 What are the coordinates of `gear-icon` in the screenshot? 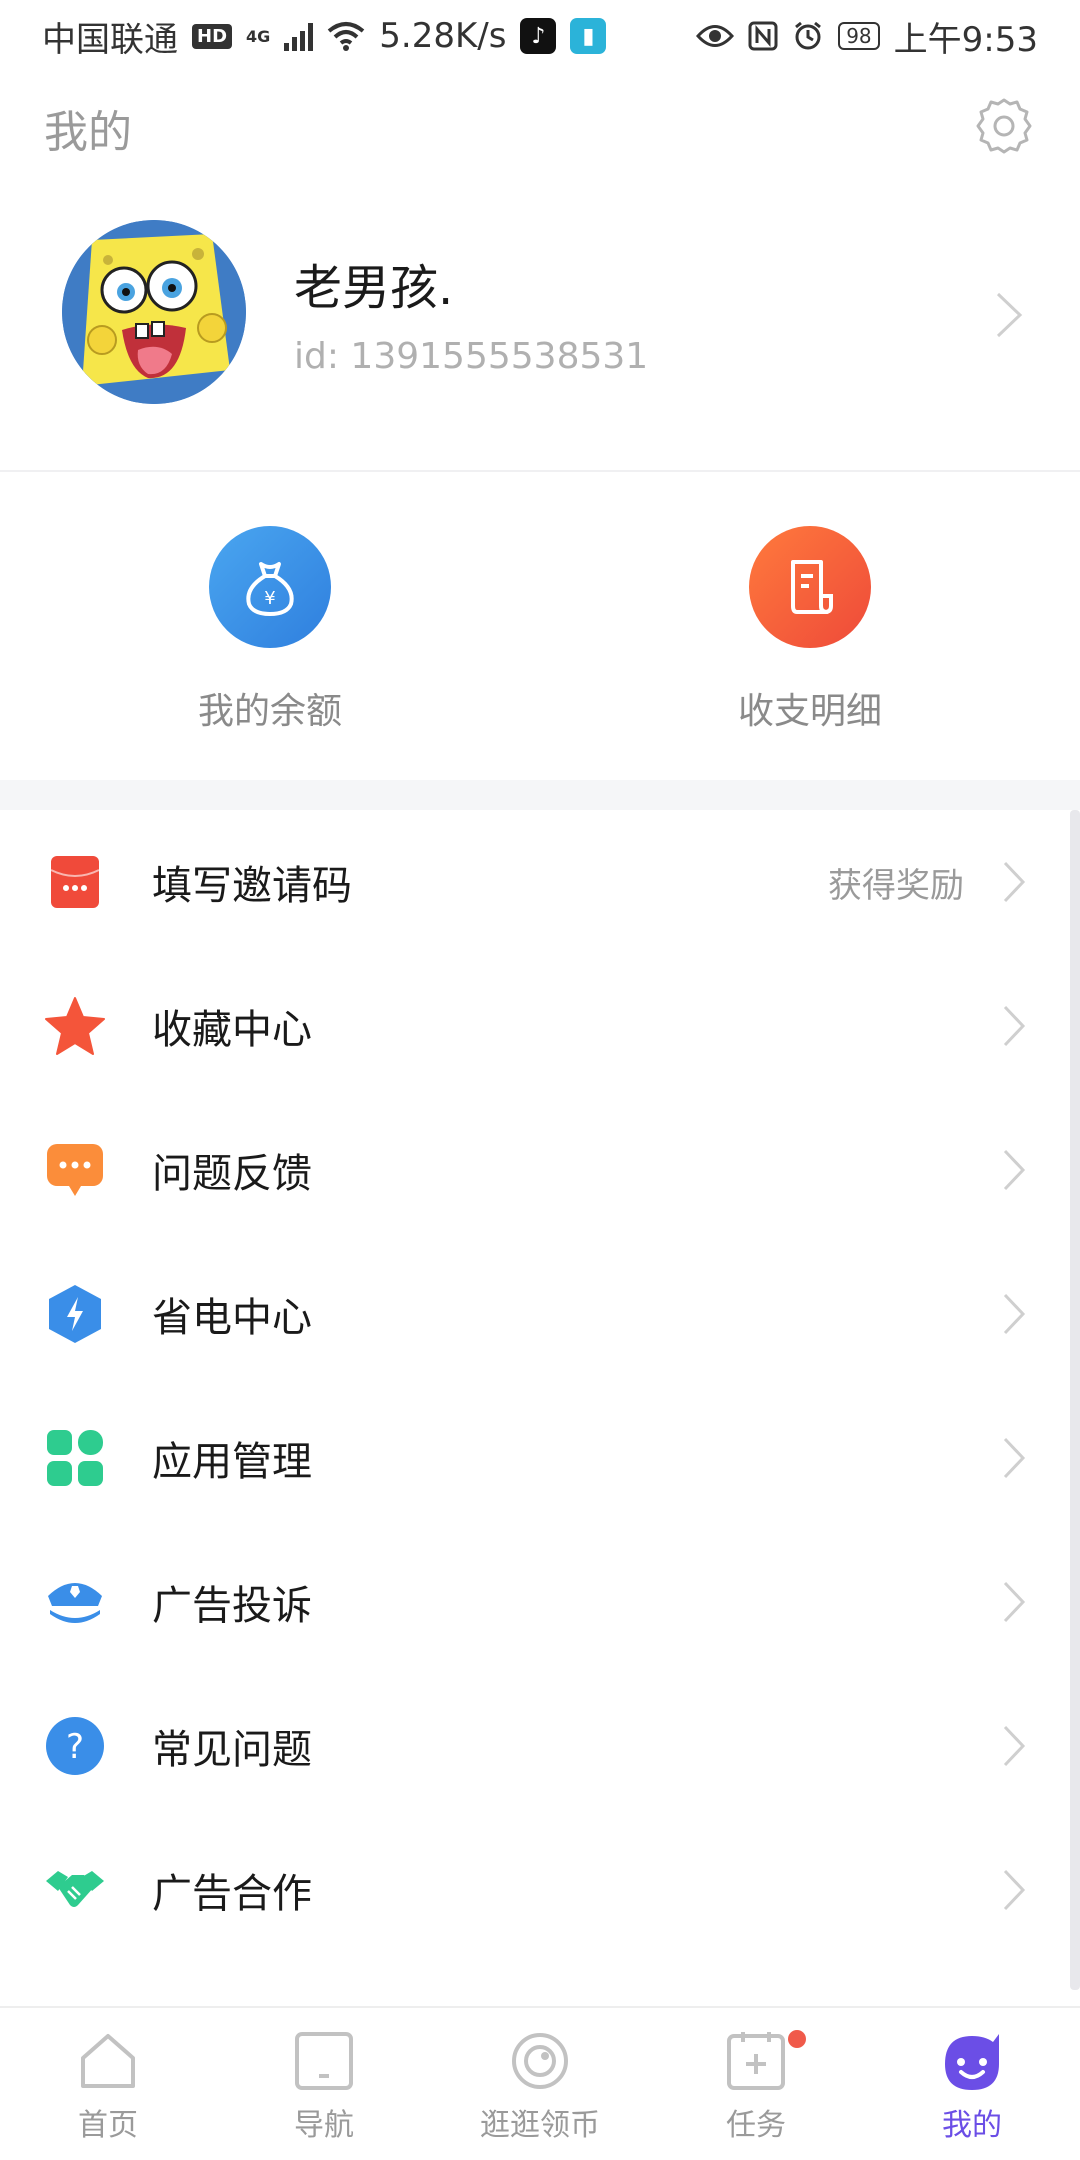 It's located at (1004, 126).